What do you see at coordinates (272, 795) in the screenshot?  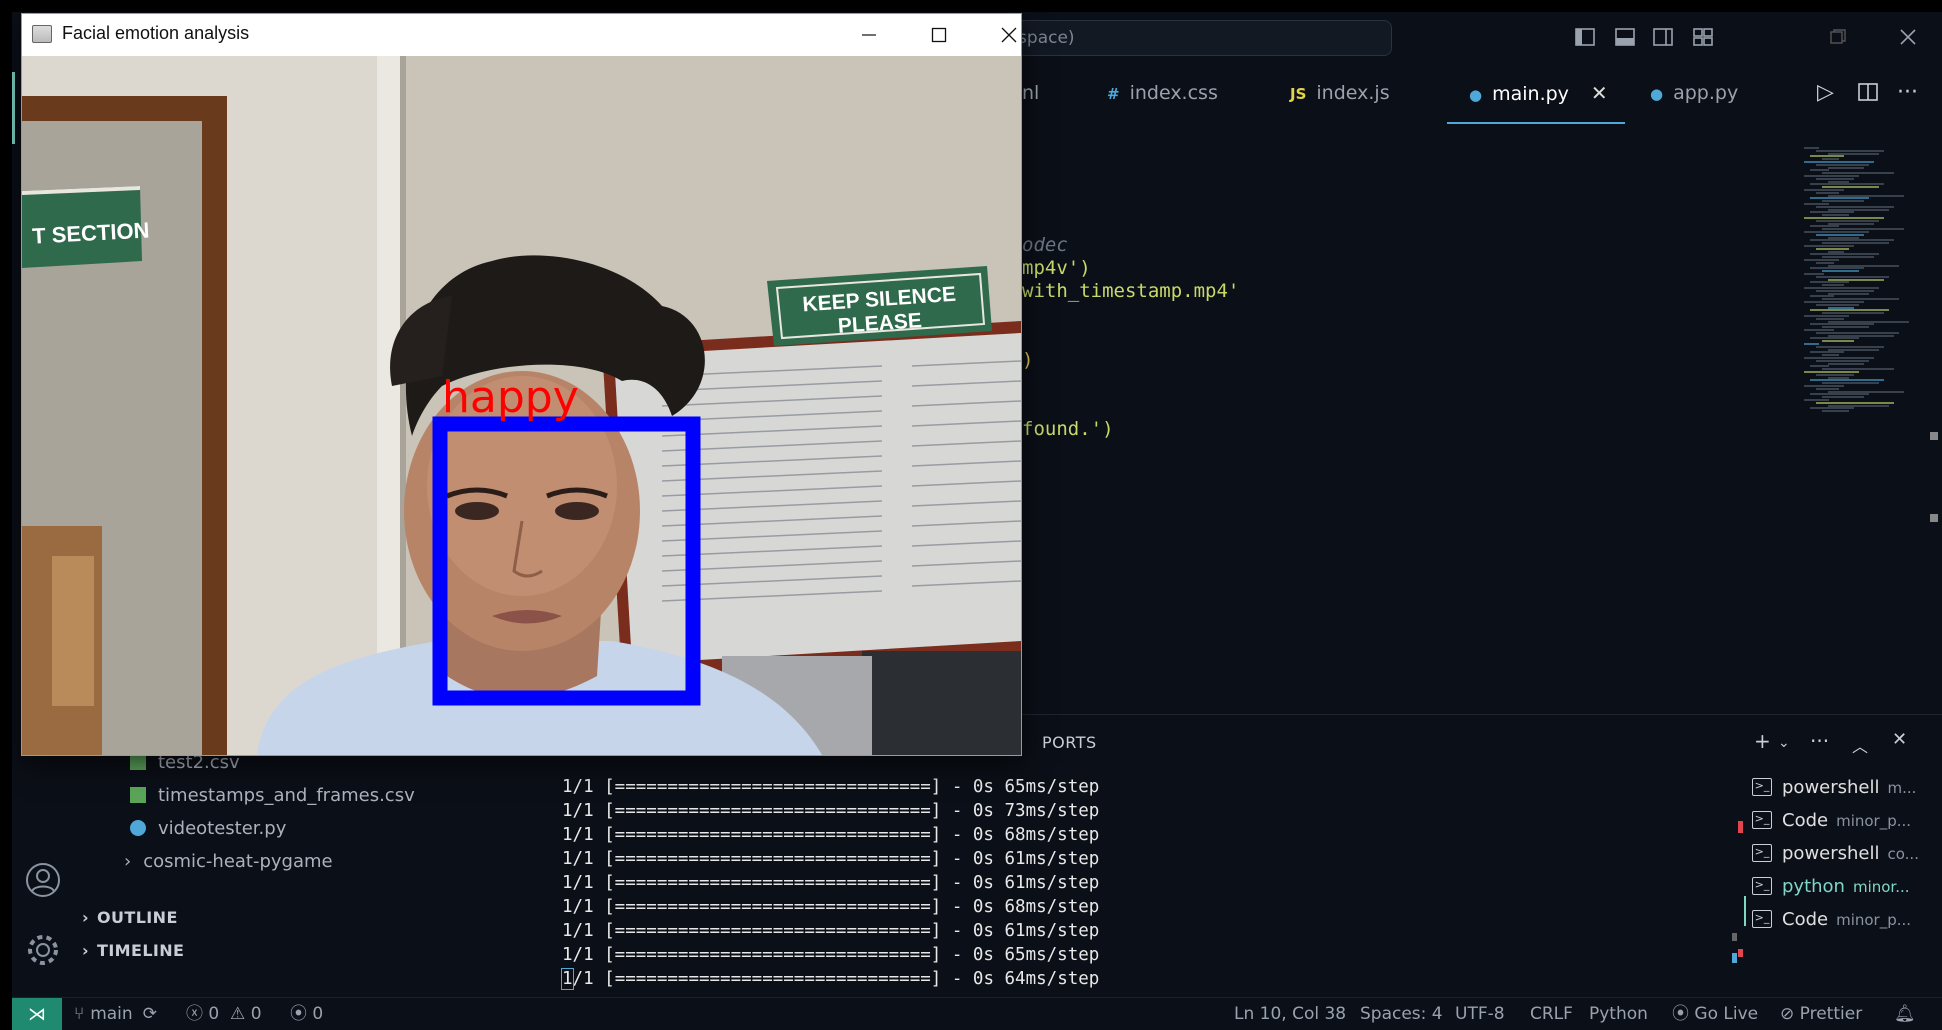 I see `file-timestamps-csv: timestamps_and_frames.csv` at bounding box center [272, 795].